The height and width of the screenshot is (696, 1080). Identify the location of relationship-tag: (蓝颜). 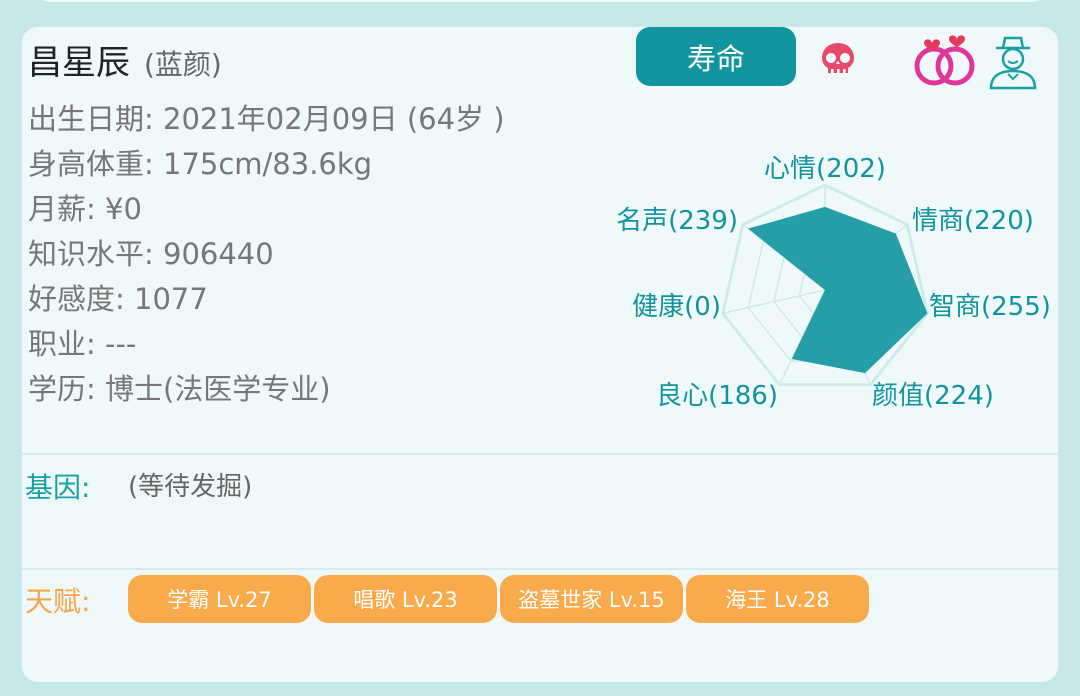
(183, 64).